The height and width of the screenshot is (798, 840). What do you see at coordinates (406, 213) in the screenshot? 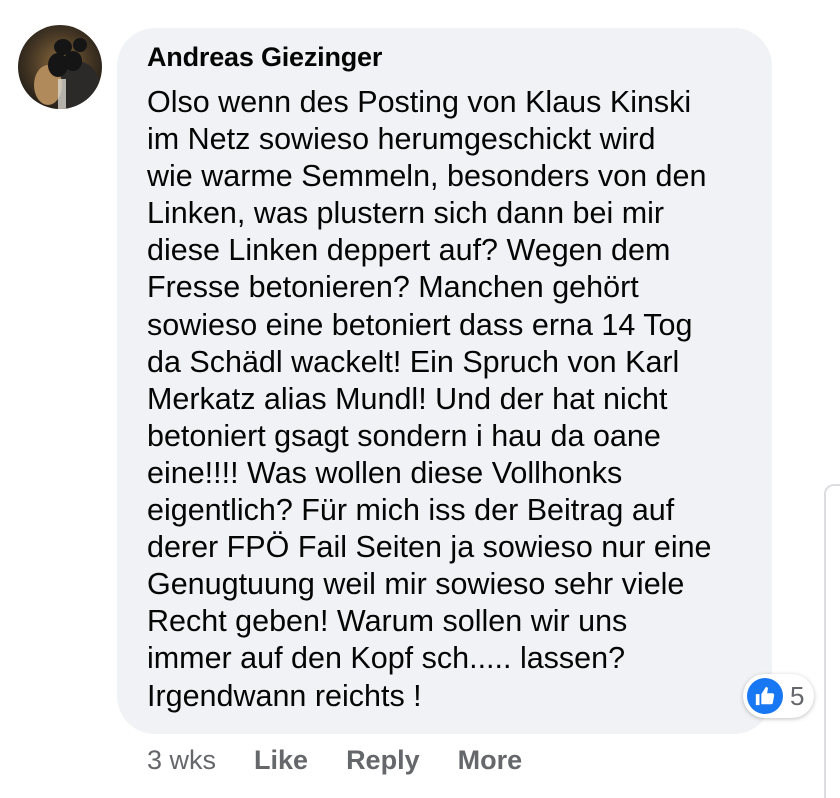
I see `comment-line: Linken, was plustern sich dann bei mir` at bounding box center [406, 213].